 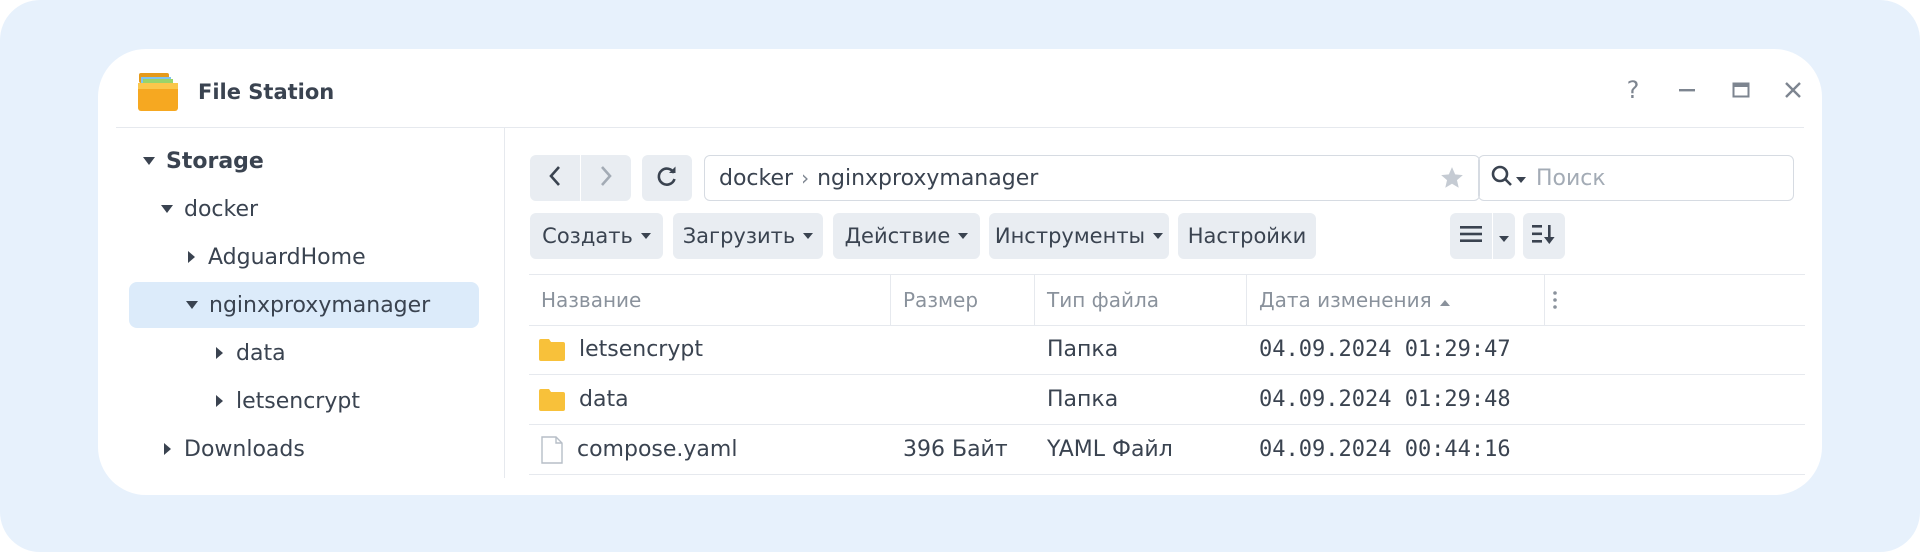 I want to click on tree-item-label: letsencrypt, so click(x=298, y=401).